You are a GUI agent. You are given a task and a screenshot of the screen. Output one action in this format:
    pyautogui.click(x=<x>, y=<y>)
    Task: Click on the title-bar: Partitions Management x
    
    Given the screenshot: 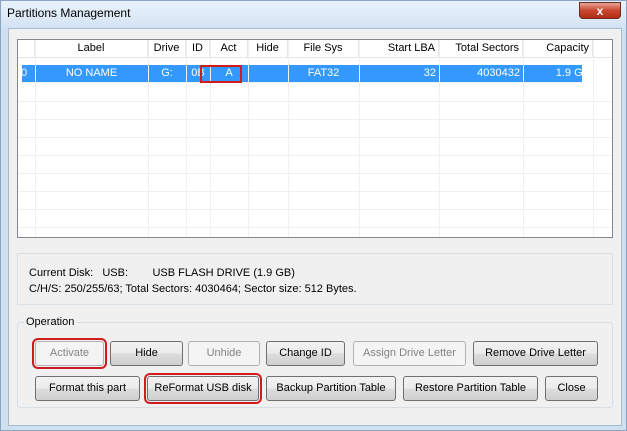 What is the action you would take?
    pyautogui.click(x=313, y=14)
    